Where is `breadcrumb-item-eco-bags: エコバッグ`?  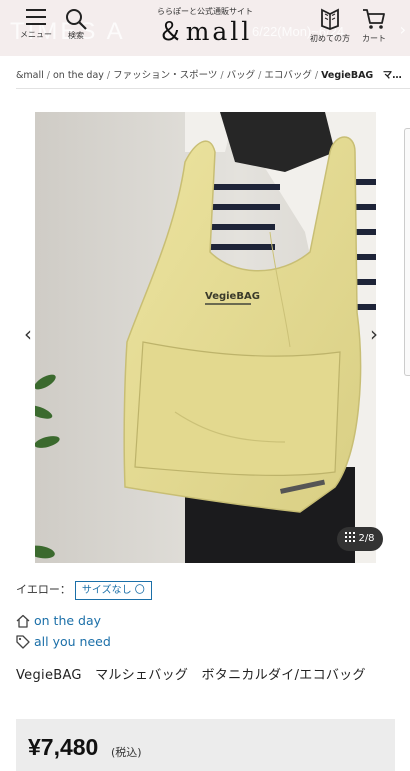
breadcrumb-item-eco-bags: エコバッグ is located at coordinates (288, 75).